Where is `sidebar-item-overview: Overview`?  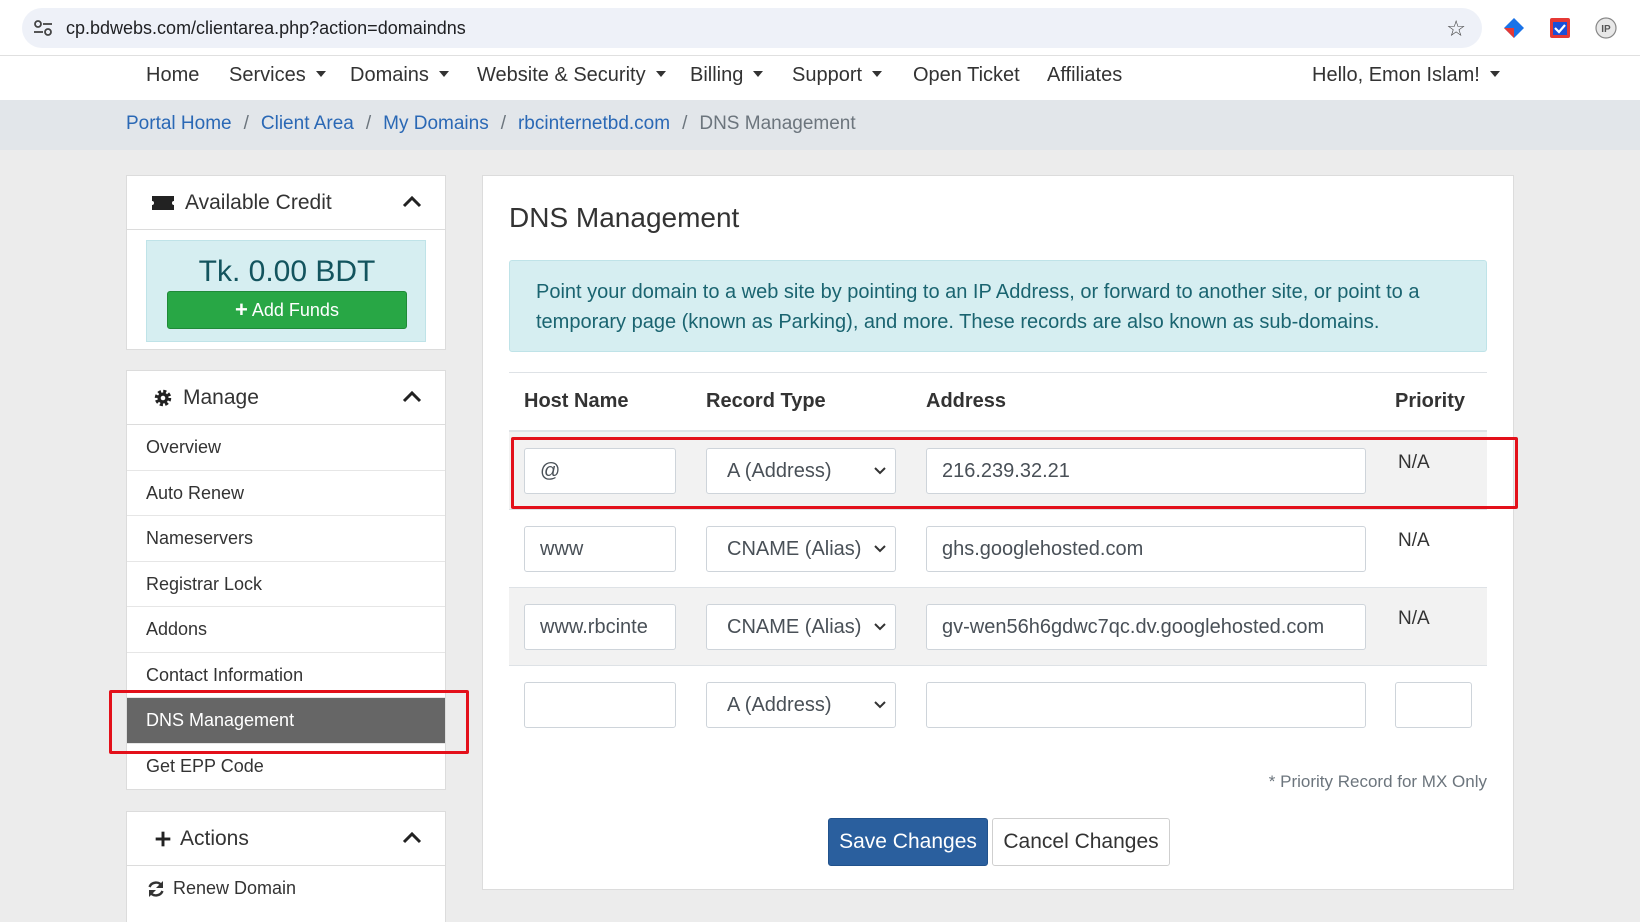
sidebar-item-overview: Overview is located at coordinates (286, 448).